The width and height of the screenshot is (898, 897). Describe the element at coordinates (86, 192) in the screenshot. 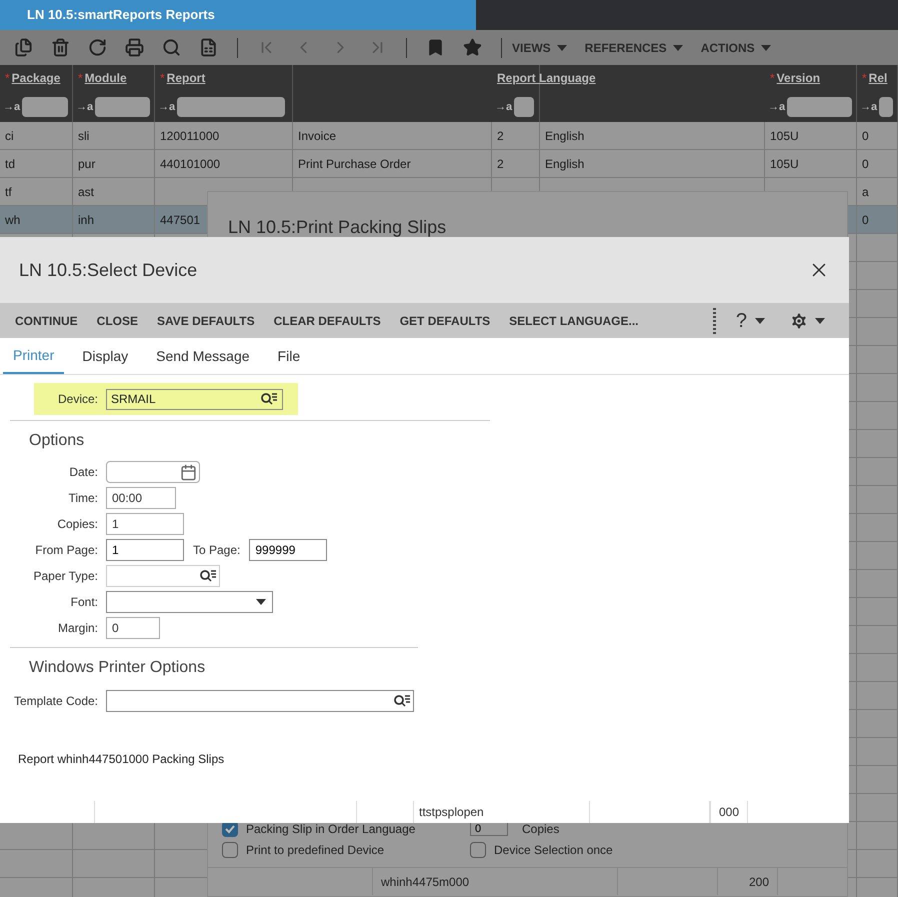

I see `table-cell-text: ast` at that location.